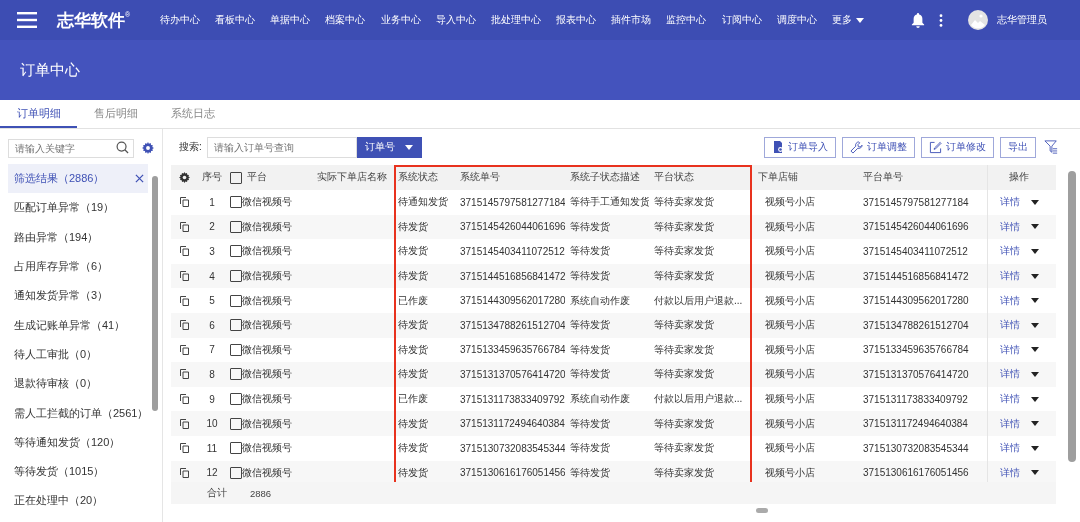 This screenshot has width=1080, height=522. I want to click on filter-icon, so click(1051, 147).